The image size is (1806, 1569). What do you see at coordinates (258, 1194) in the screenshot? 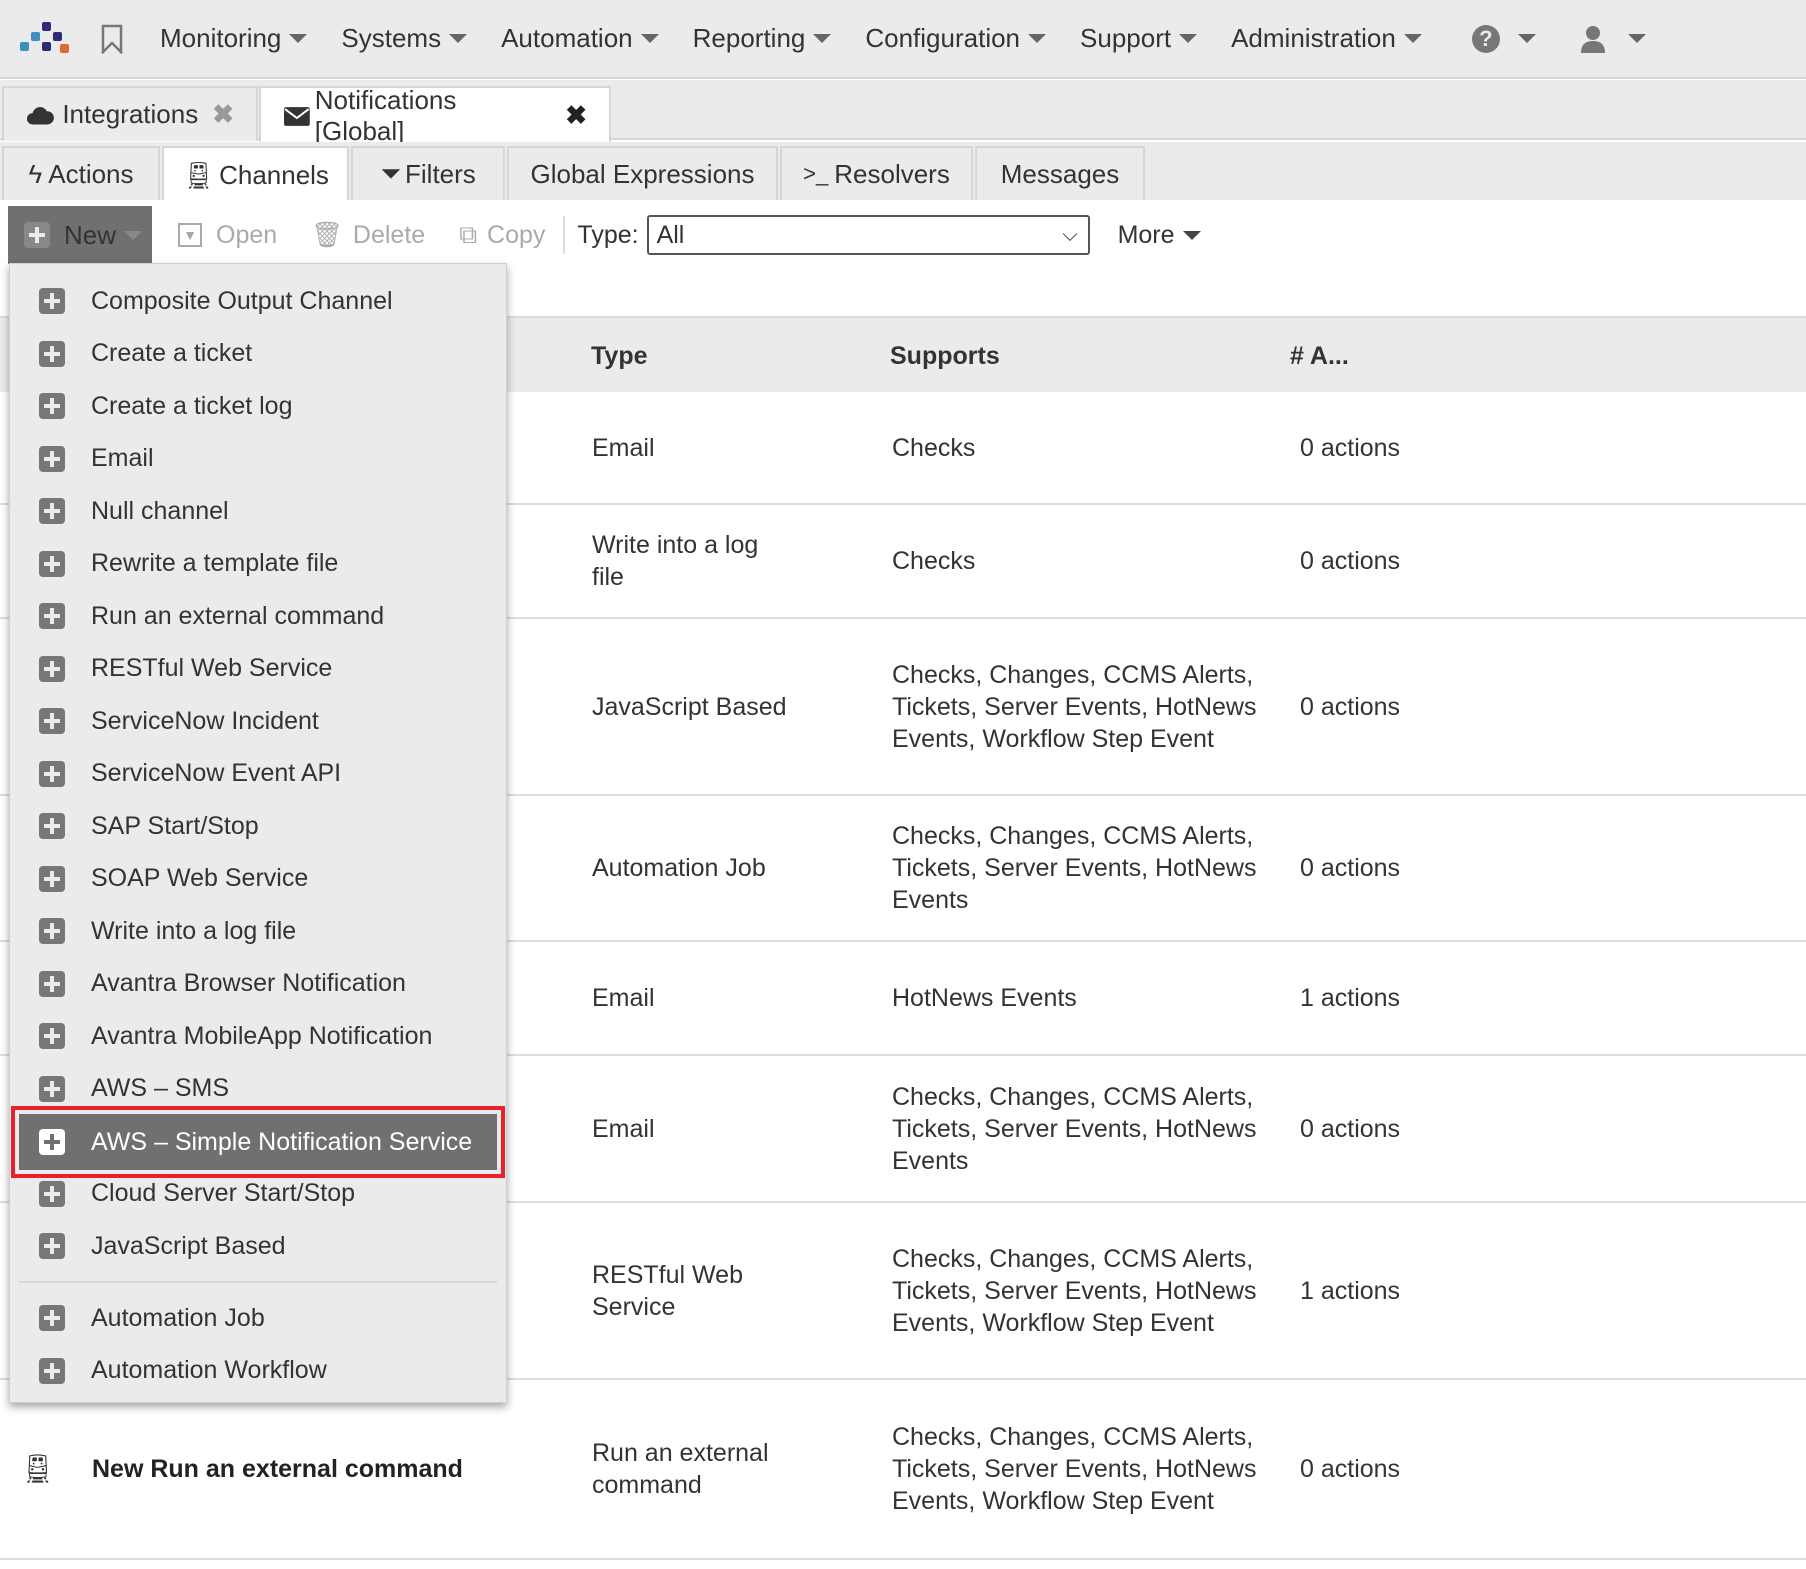
I see `menu-item: Cloud Server Start/Stop` at bounding box center [258, 1194].